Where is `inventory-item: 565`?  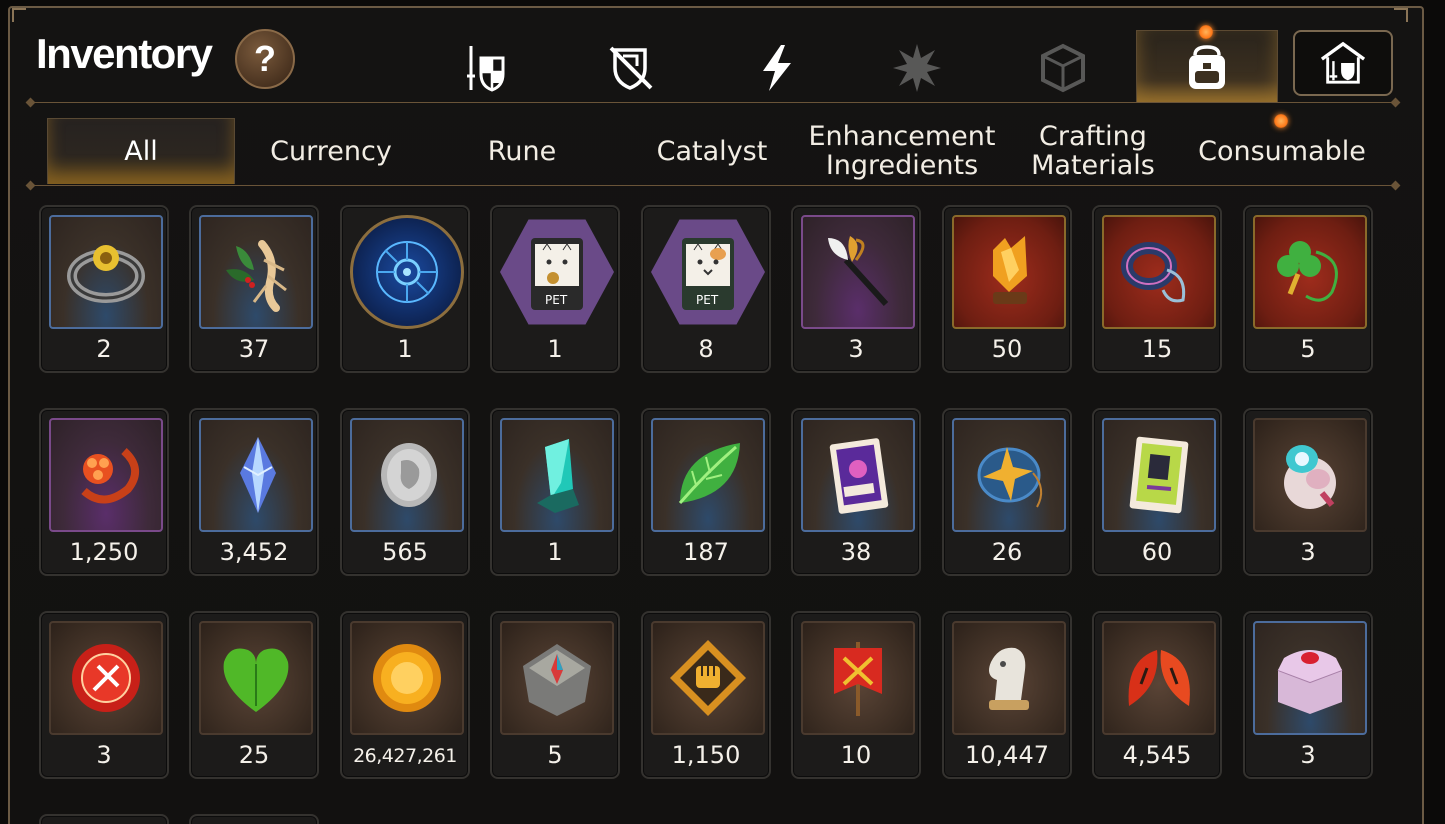
inventory-item: 565 is located at coordinates (405, 492).